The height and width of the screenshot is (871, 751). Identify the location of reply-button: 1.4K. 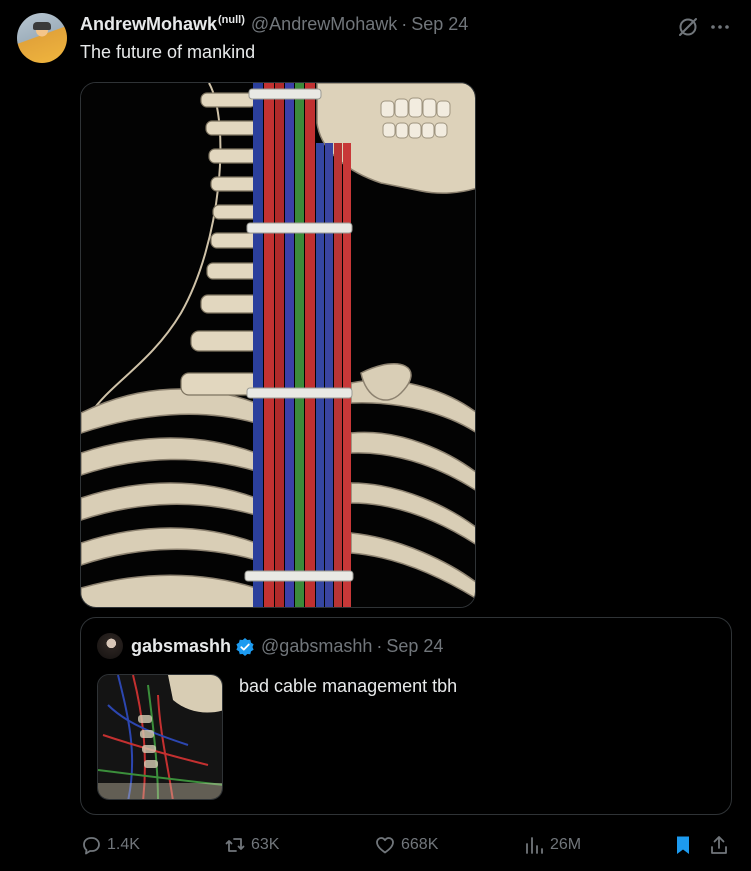
(110, 845).